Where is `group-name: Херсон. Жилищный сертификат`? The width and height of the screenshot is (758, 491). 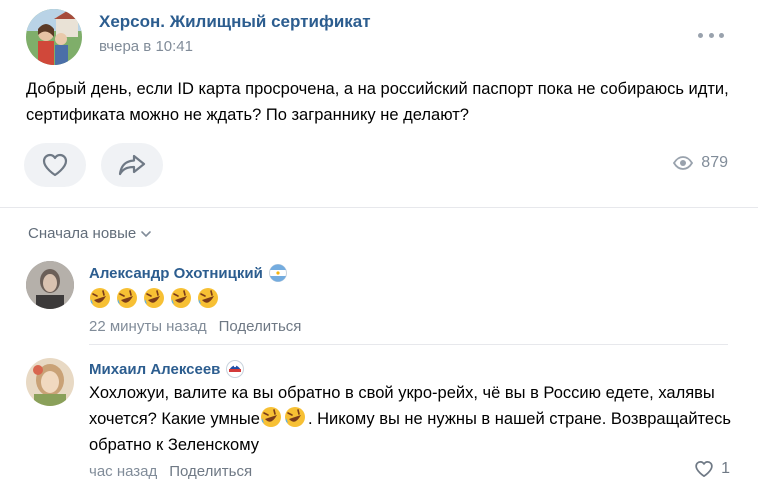 group-name: Херсон. Жилищный сертификат is located at coordinates (235, 22).